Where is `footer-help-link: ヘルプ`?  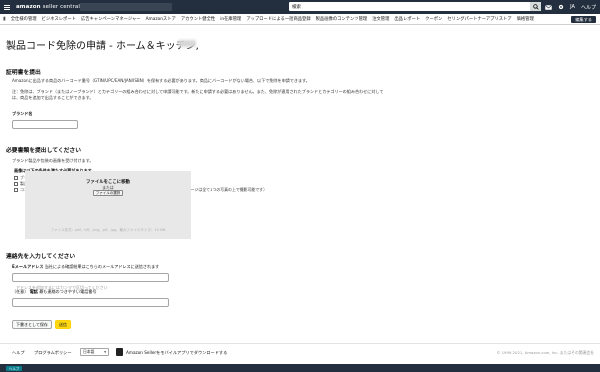 footer-help-link: ヘルプ is located at coordinates (18, 353).